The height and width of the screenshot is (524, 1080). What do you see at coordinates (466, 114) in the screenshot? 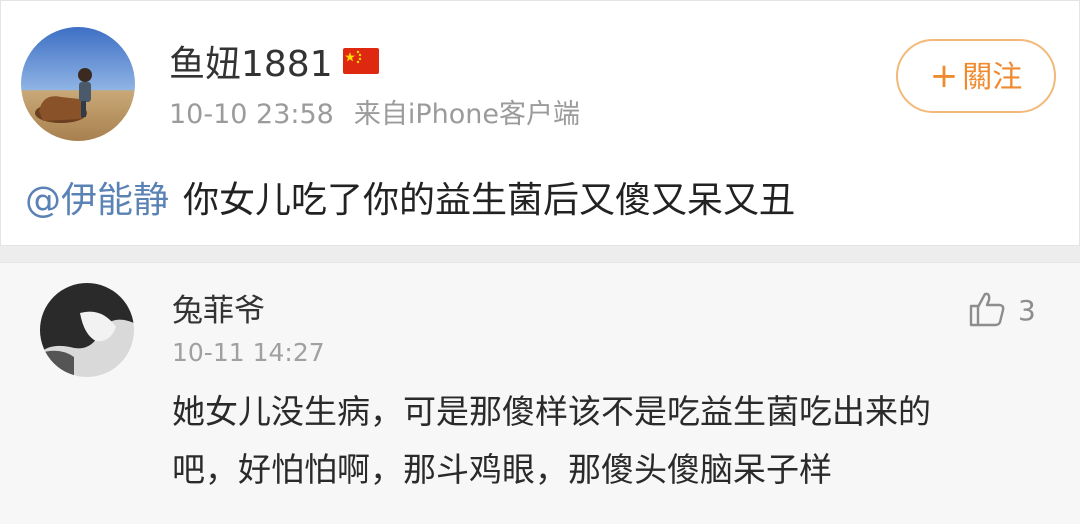
I see `post-source: 来自iPhone客户端` at bounding box center [466, 114].